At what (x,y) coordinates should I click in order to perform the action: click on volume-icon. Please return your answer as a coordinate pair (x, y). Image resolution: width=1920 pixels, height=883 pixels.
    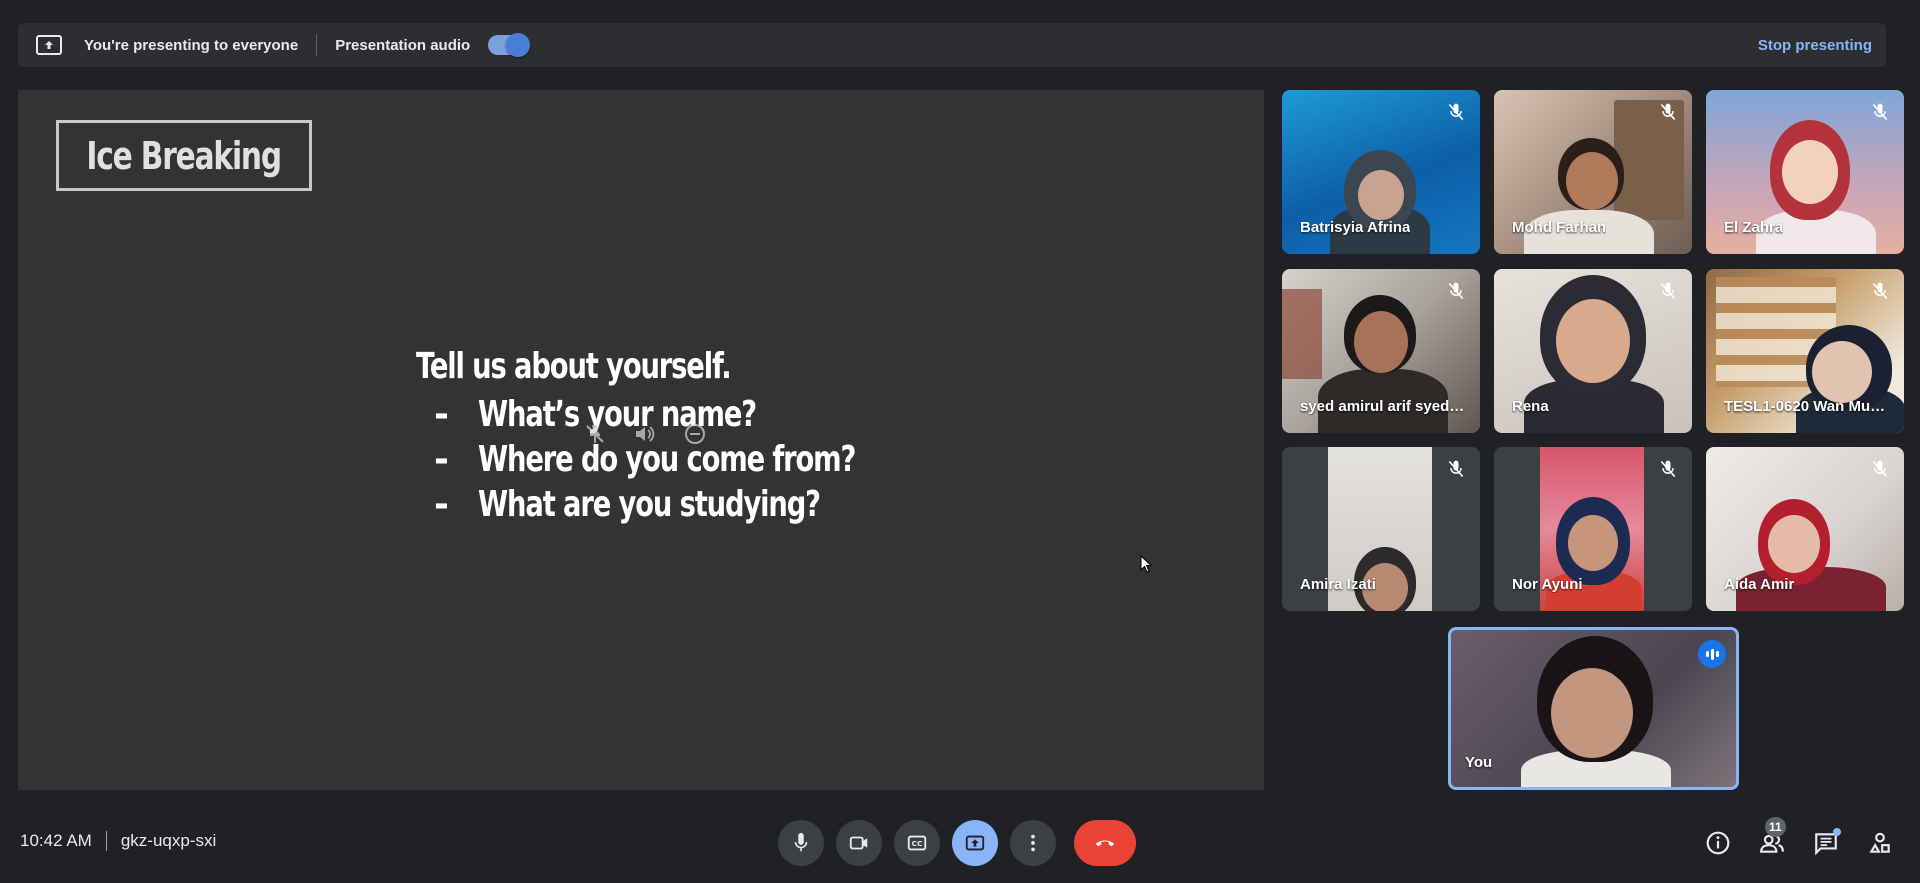
    Looking at the image, I should click on (645, 434).